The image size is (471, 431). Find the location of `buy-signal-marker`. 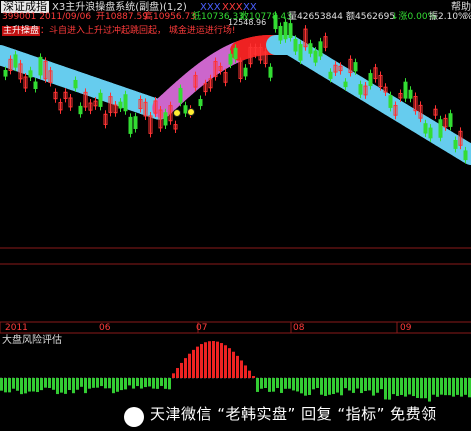

buy-signal-marker is located at coordinates (177, 113).